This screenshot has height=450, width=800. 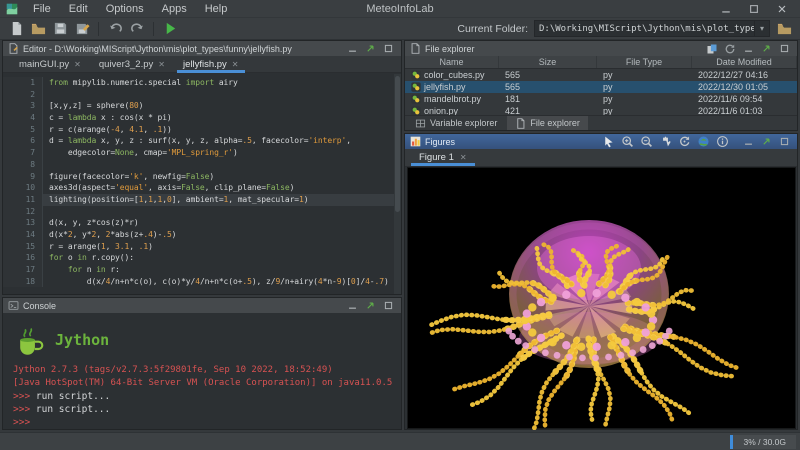 I want to click on file-name: color_cubes.py, so click(x=454, y=75).